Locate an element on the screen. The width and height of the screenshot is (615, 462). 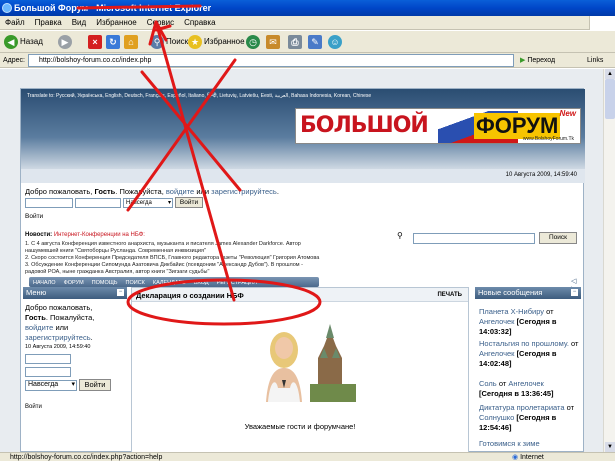
chevron-down-icon: ▾ is located at coordinates (73, 384).